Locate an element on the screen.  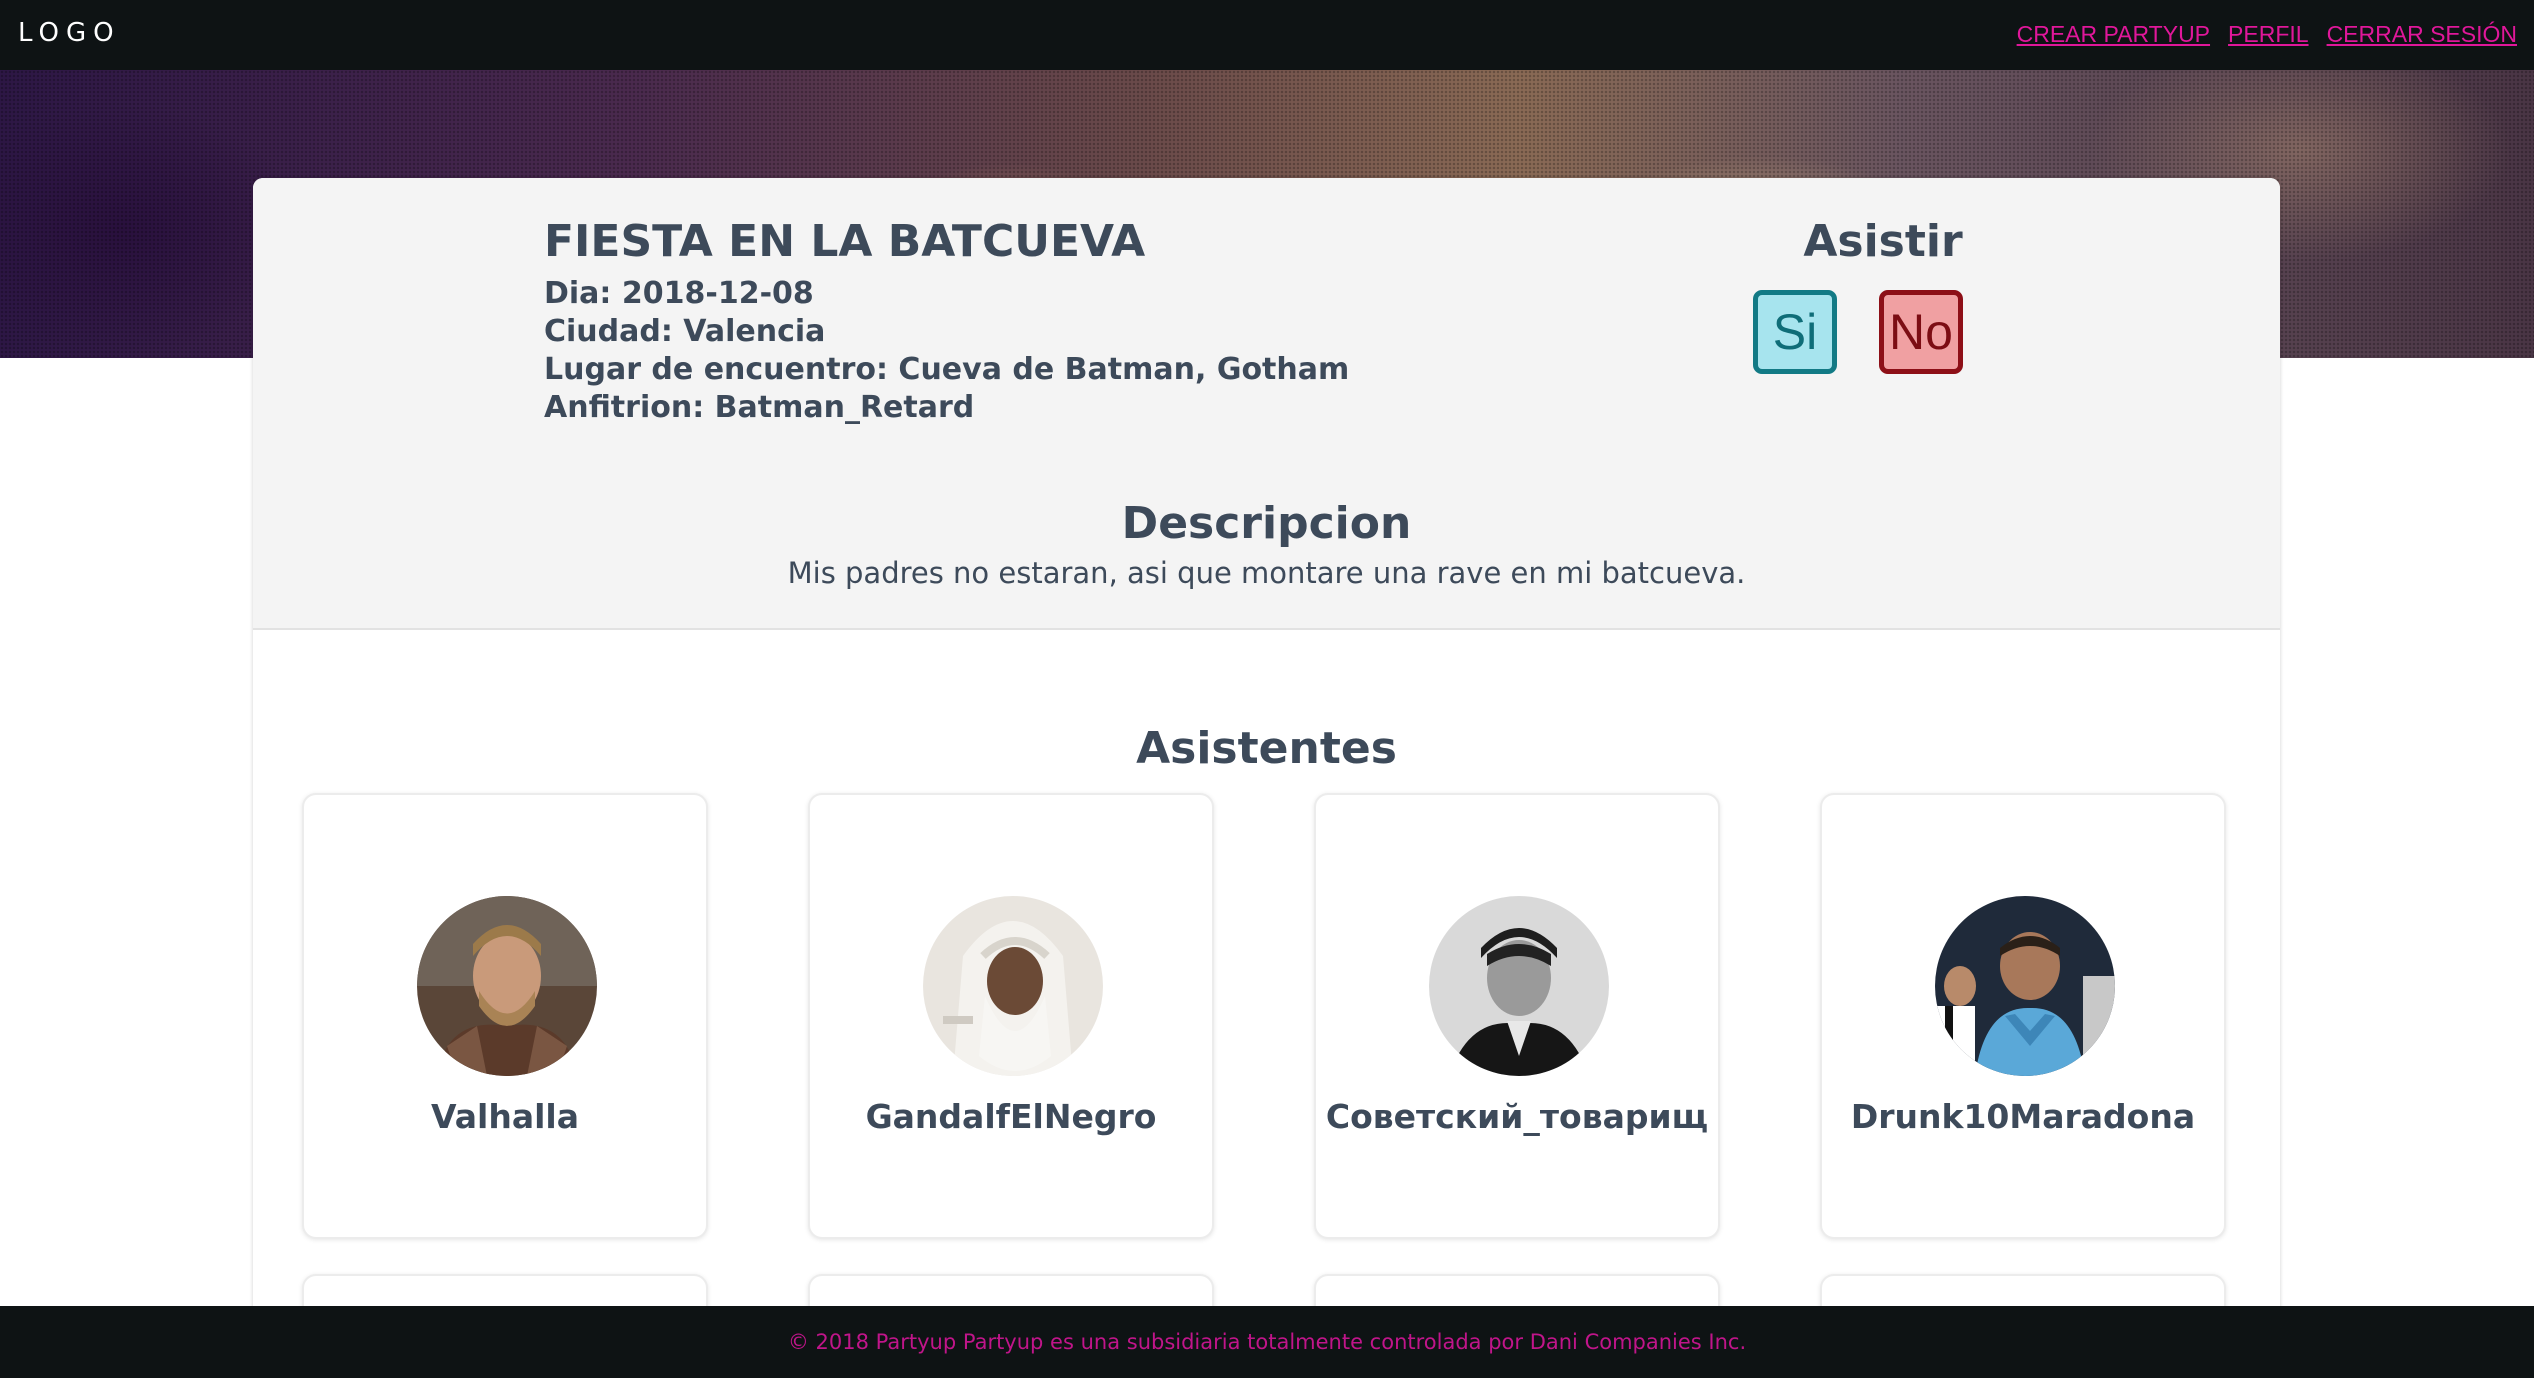
attendee-card: GandalfElNegro is located at coordinates (1011, 1016).